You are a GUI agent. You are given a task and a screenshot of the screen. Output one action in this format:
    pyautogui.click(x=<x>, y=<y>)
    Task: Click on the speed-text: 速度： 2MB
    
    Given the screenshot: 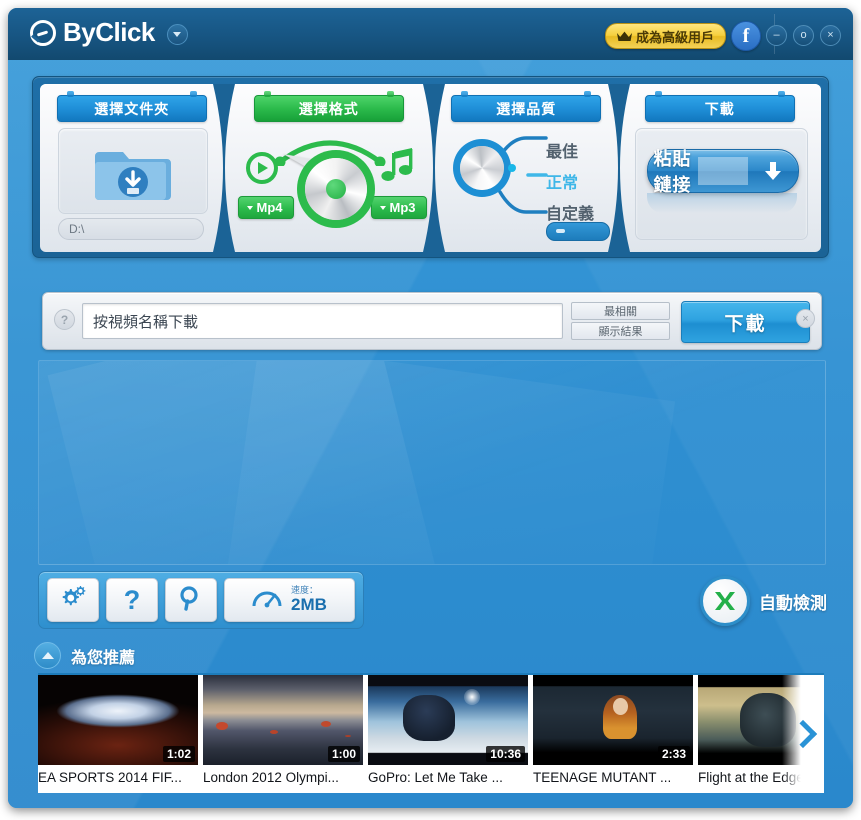 What is the action you would take?
    pyautogui.click(x=309, y=599)
    